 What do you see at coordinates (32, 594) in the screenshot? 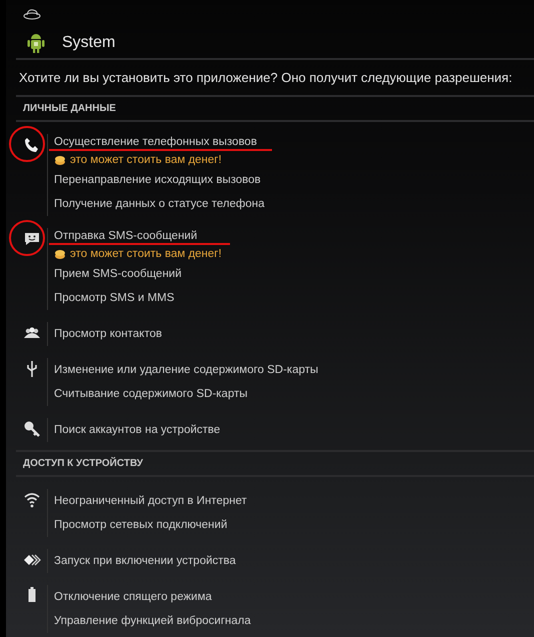
I see `battery-icon` at bounding box center [32, 594].